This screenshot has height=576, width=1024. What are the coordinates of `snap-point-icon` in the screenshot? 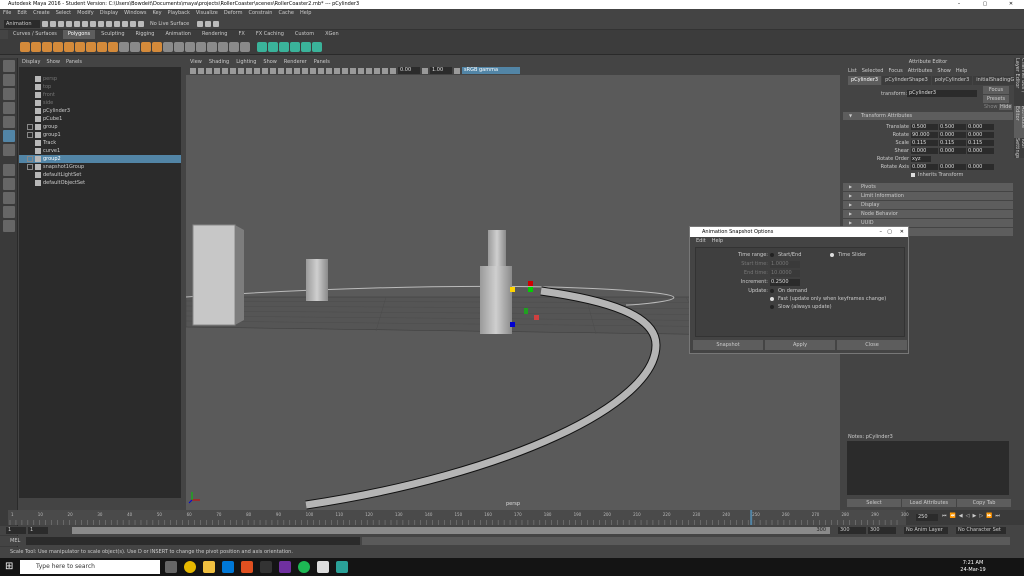 It's located at (125, 23).